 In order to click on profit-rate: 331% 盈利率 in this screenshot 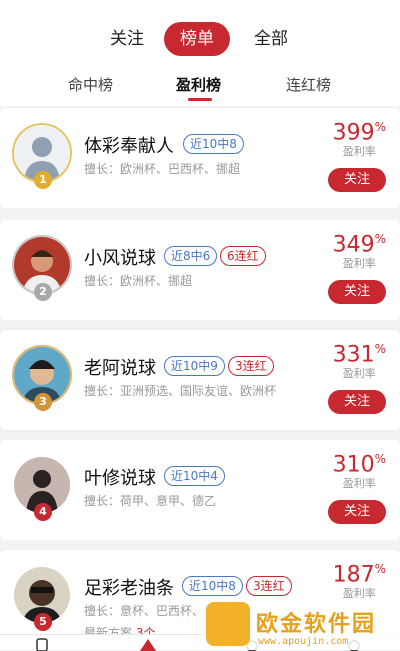, I will do `click(359, 361)`.